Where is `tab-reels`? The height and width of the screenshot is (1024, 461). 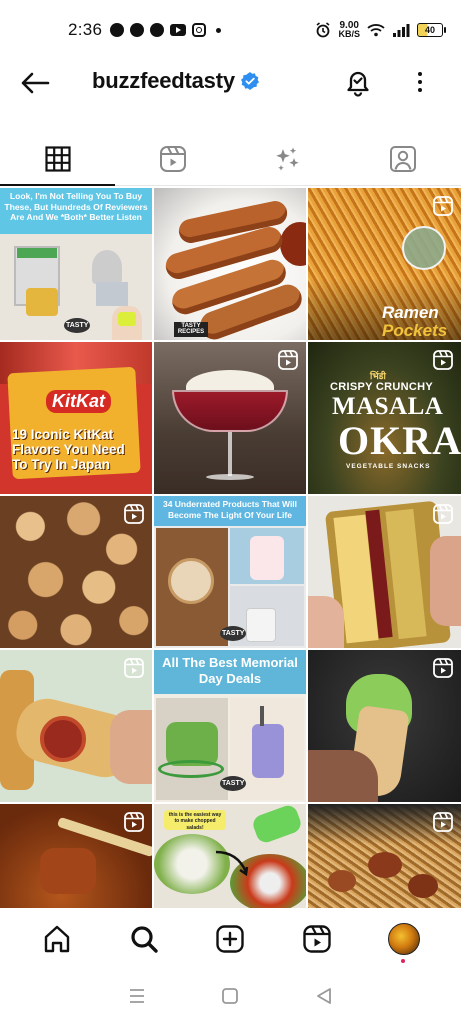
tab-reels is located at coordinates (172, 158).